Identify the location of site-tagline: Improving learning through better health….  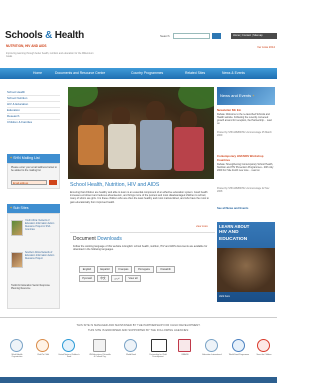
(50, 55).